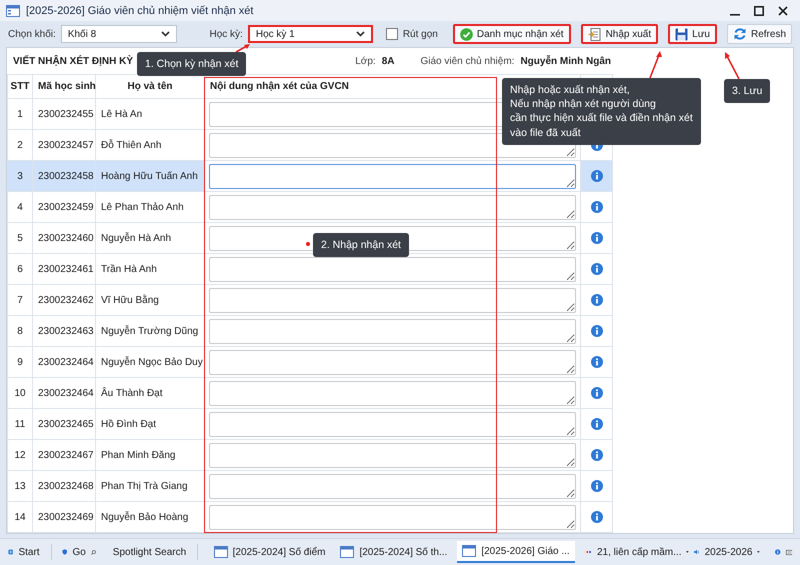 The image size is (800, 565). What do you see at coordinates (20, 238) in the screenshot?
I see `table-cell: 5` at bounding box center [20, 238].